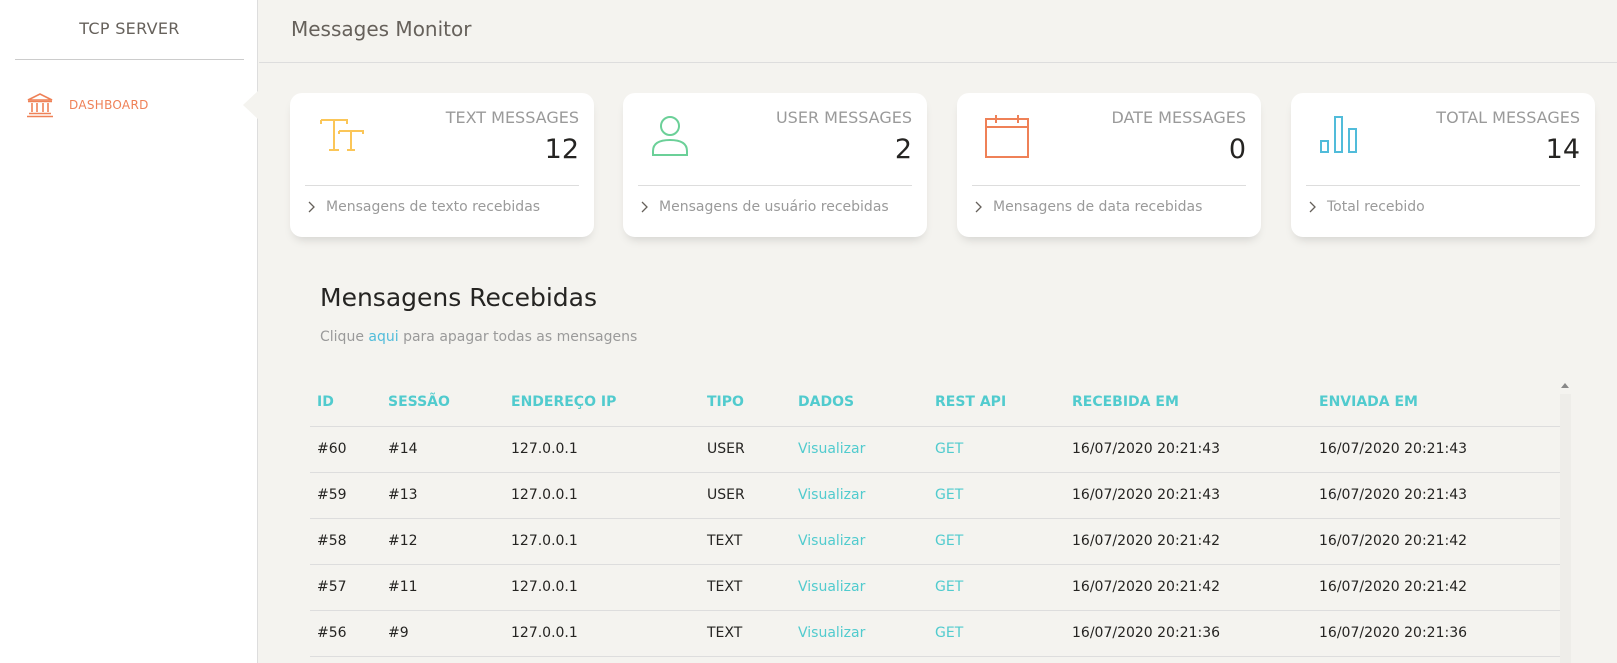 This screenshot has width=1617, height=663. Describe the element at coordinates (843, 117) in the screenshot. I see `card-category: USER MESSAGES` at that location.